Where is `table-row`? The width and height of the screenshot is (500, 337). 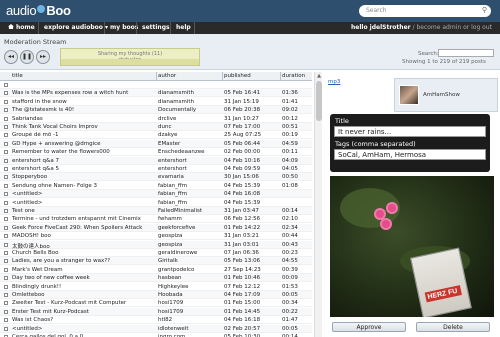 table-row is located at coordinates (156, 85).